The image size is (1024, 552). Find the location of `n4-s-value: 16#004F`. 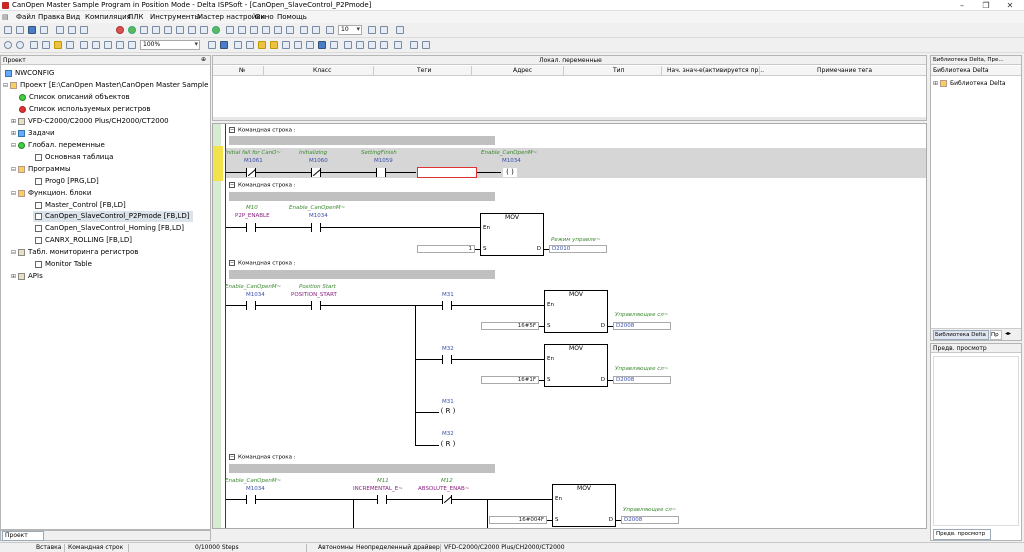

n4-s-value: 16#004F is located at coordinates (518, 520).